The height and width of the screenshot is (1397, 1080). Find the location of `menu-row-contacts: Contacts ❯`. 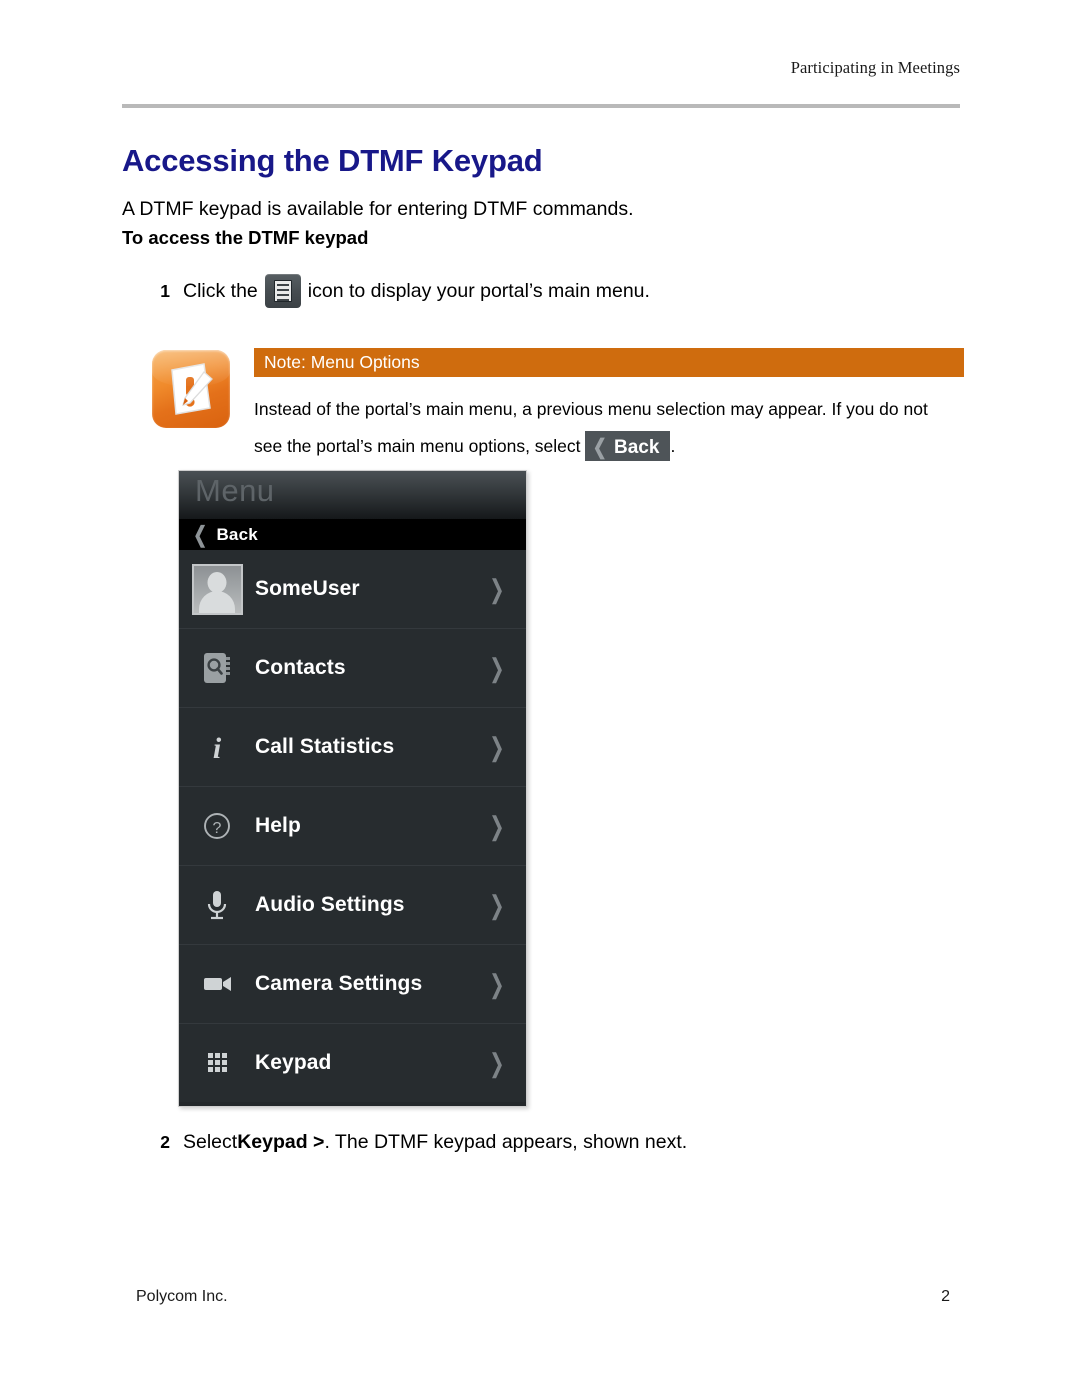

menu-row-contacts: Contacts ❯ is located at coordinates (352, 668).